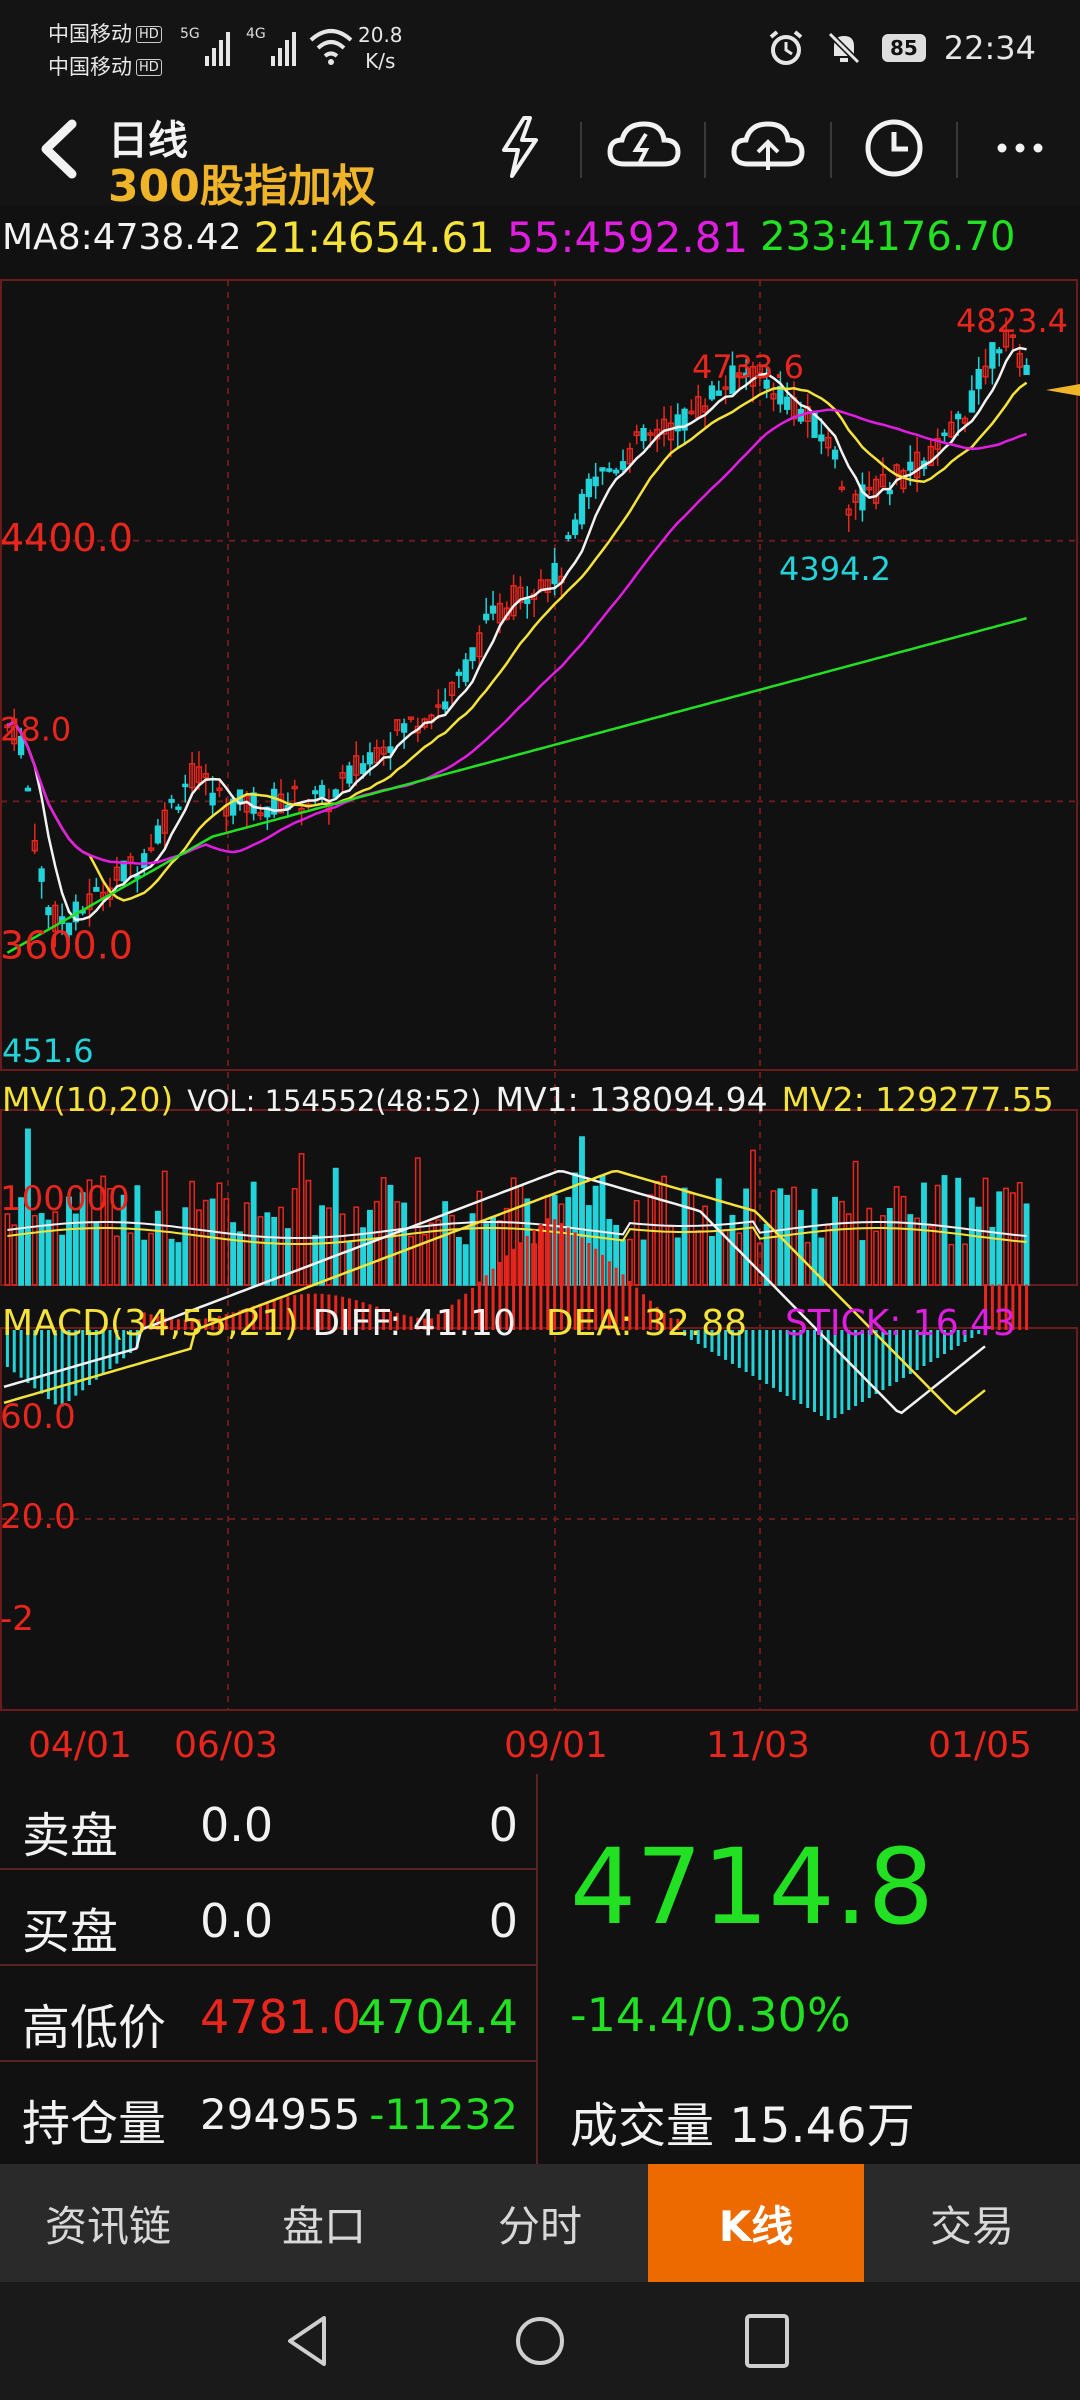  I want to click on header-divider, so click(957, 150).